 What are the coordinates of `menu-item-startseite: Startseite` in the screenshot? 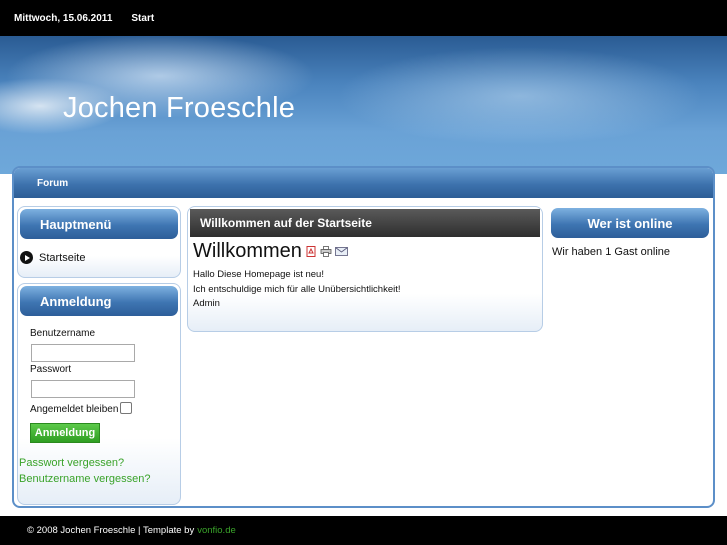 It's located at (52, 257).